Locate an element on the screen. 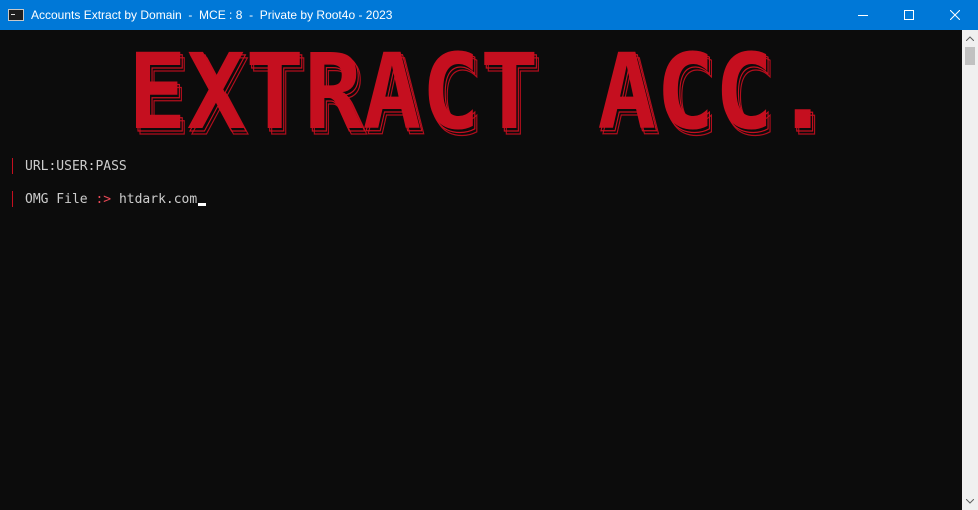 This screenshot has width=978, height=510. vertical-scrollbar is located at coordinates (970, 270).